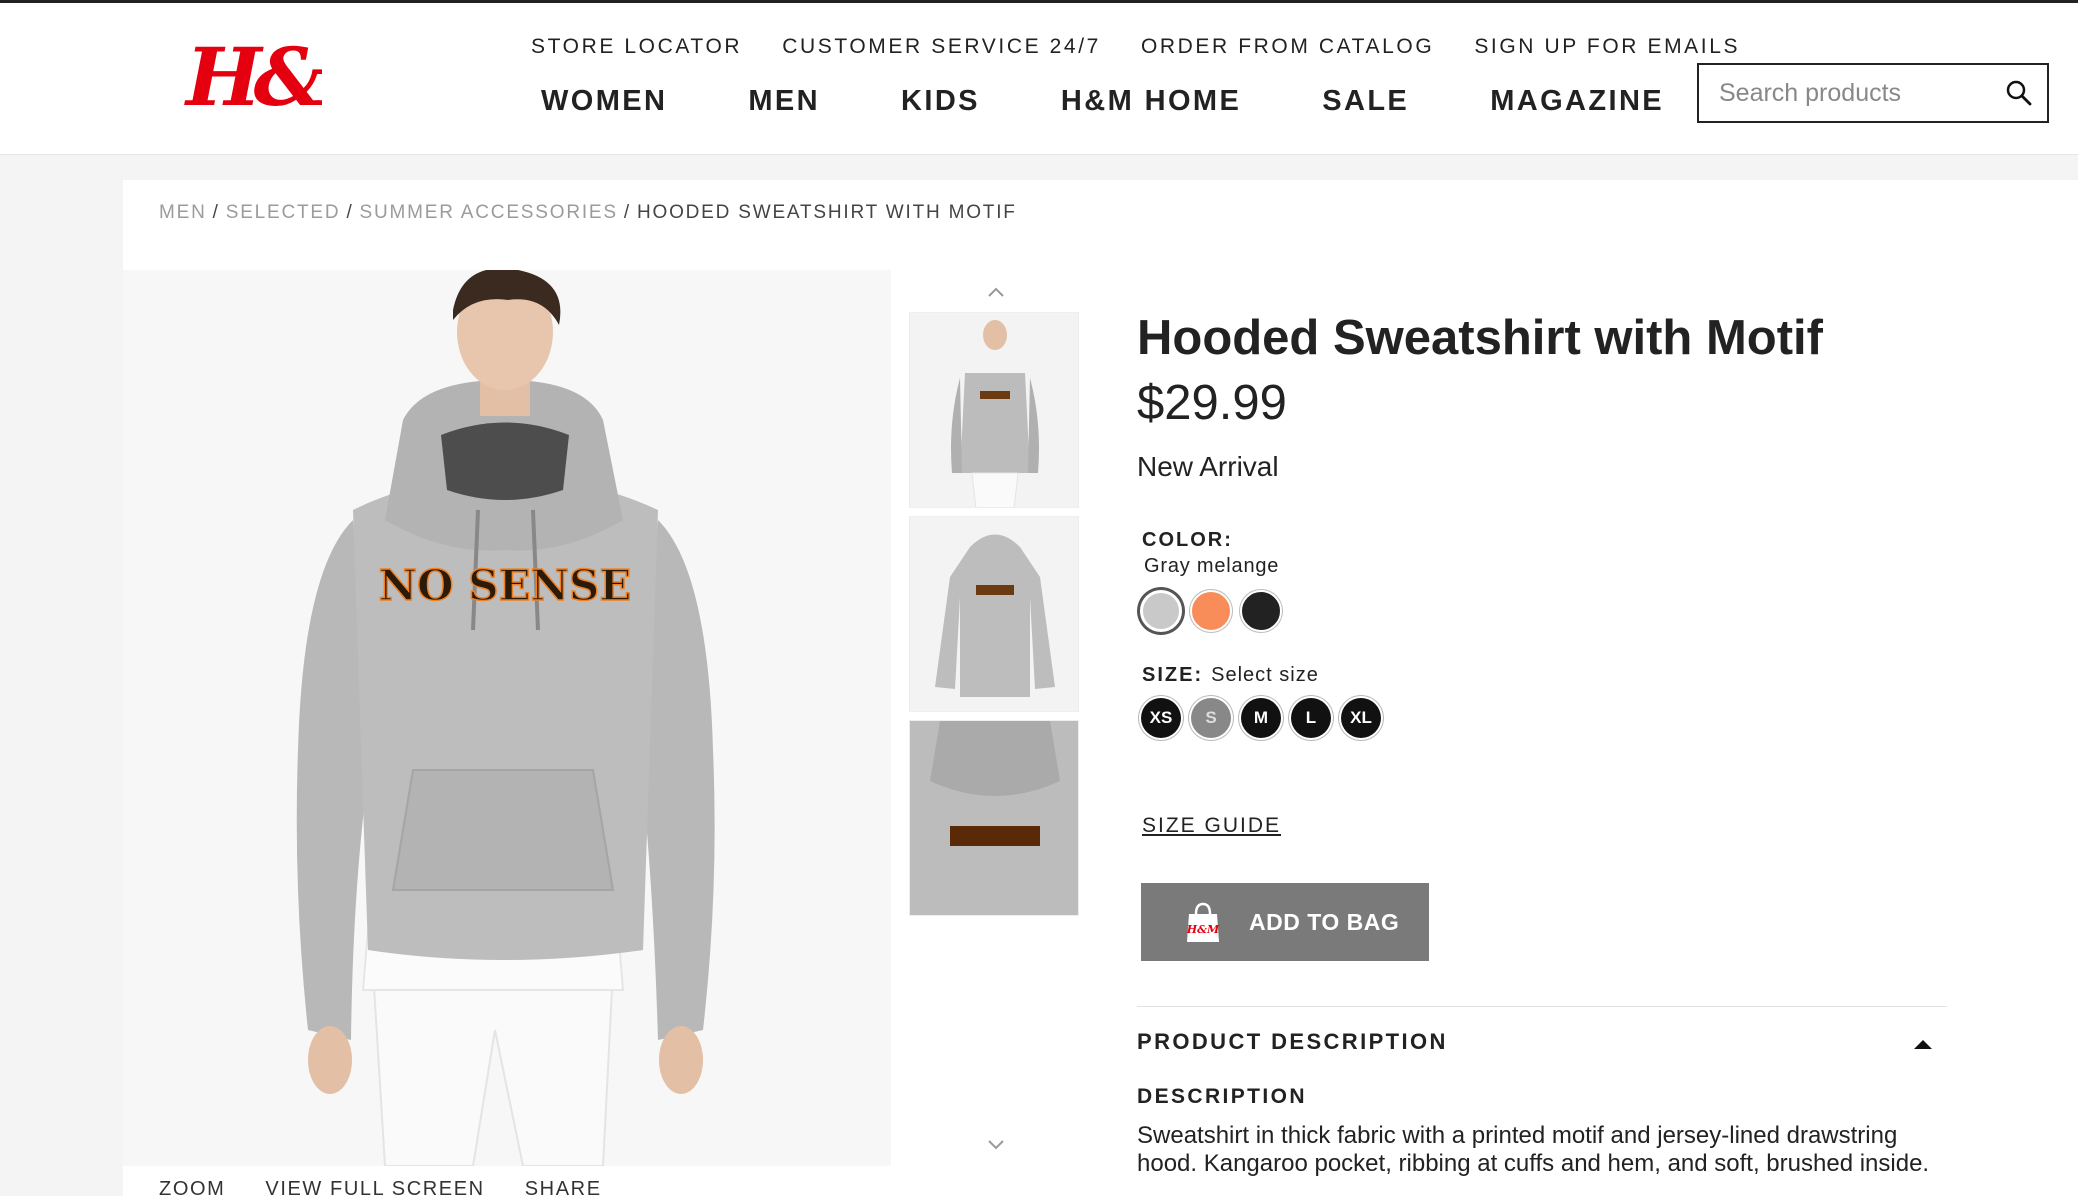  I want to click on breadcrumb-current: HOODED SWEATSHIRT WITH MOTIF, so click(826, 212).